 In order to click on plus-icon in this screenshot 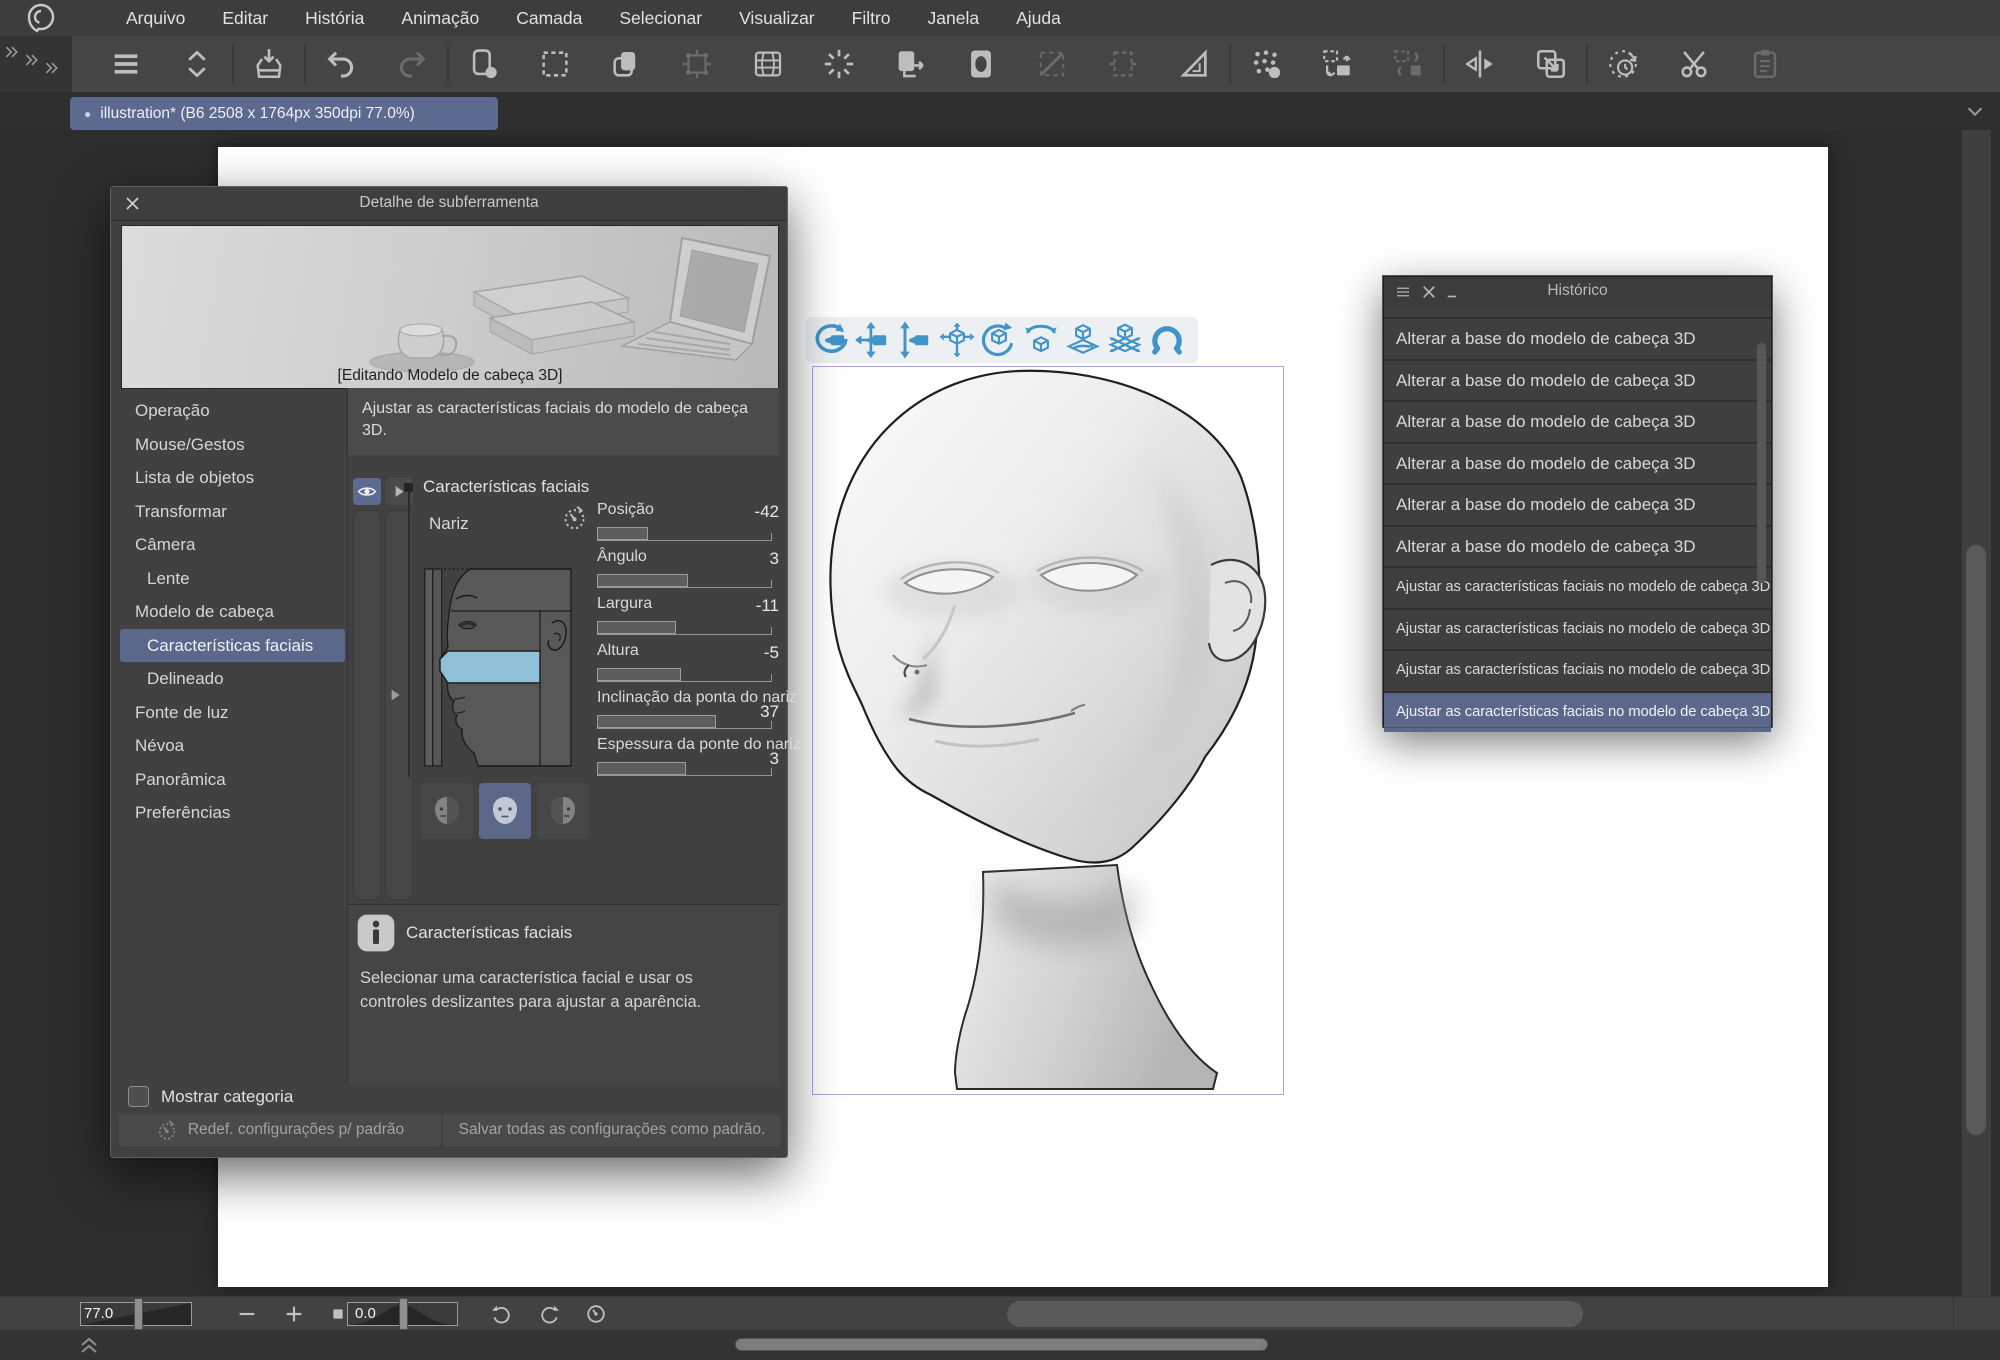, I will do `click(294, 1314)`.